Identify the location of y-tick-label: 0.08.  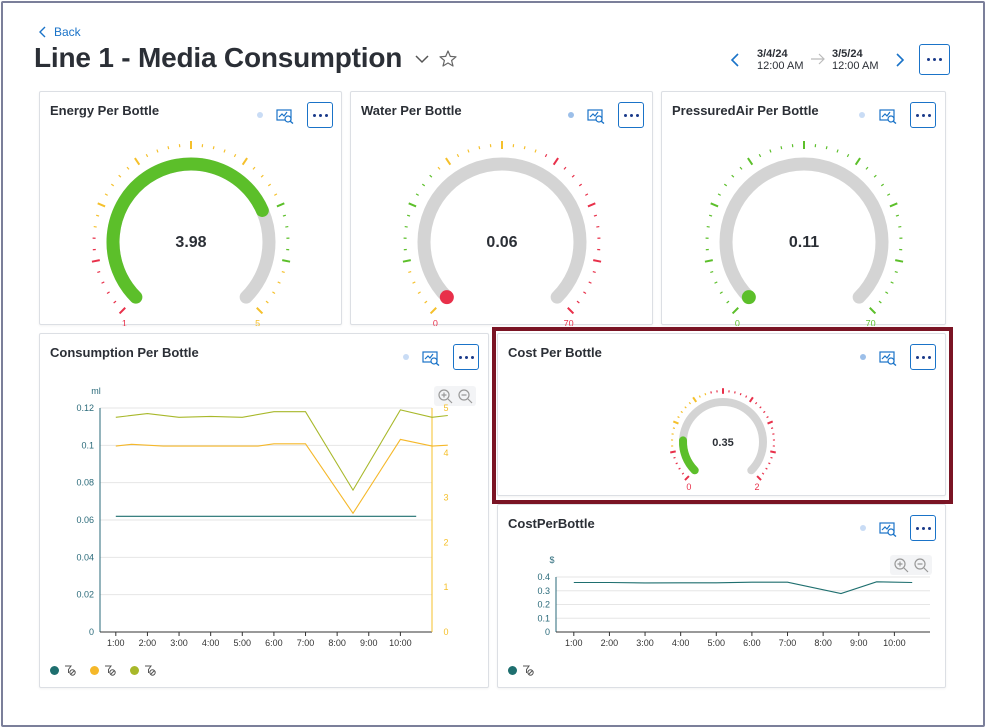
(85, 483).